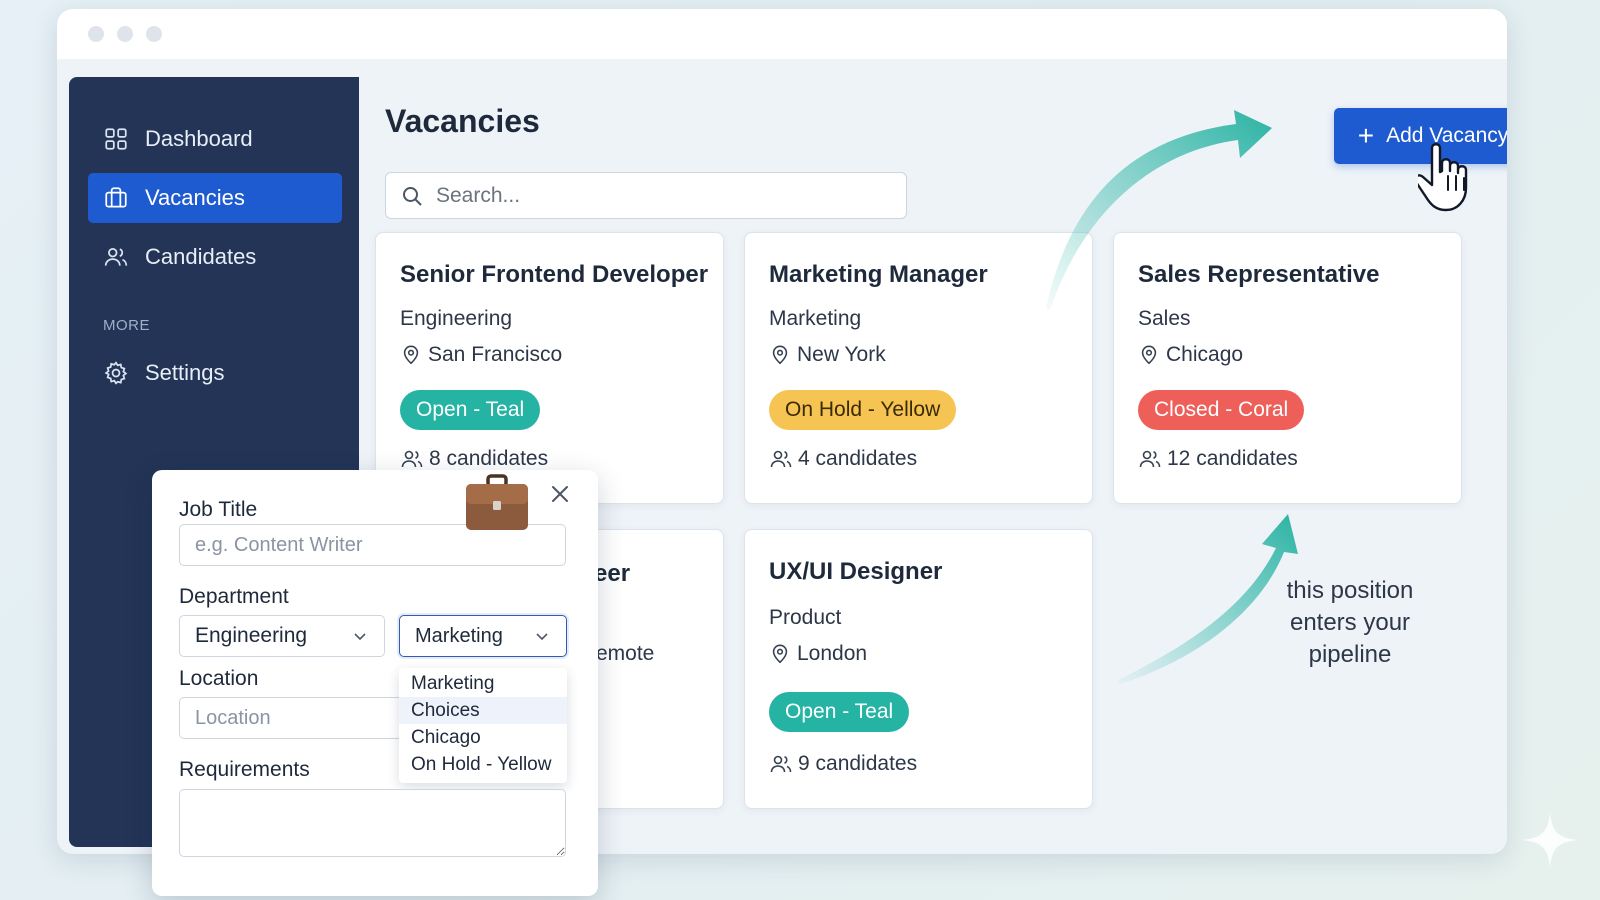 The image size is (1600, 900). Describe the element at coordinates (560, 494) in the screenshot. I see `close-icon` at that location.